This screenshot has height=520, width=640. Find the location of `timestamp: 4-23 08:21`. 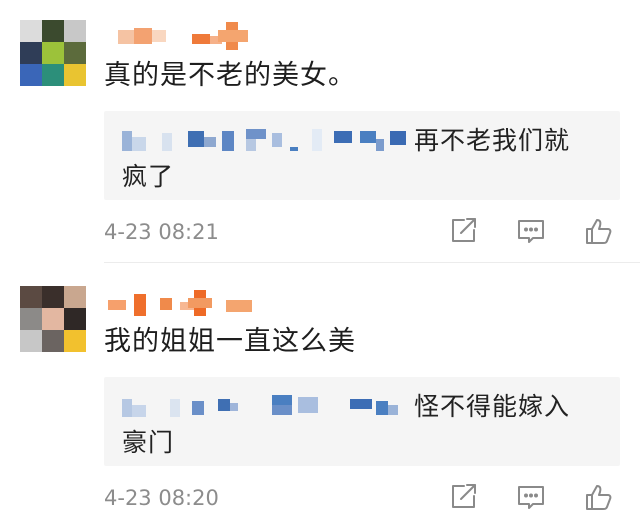

timestamp: 4-23 08:21 is located at coordinates (161, 232).